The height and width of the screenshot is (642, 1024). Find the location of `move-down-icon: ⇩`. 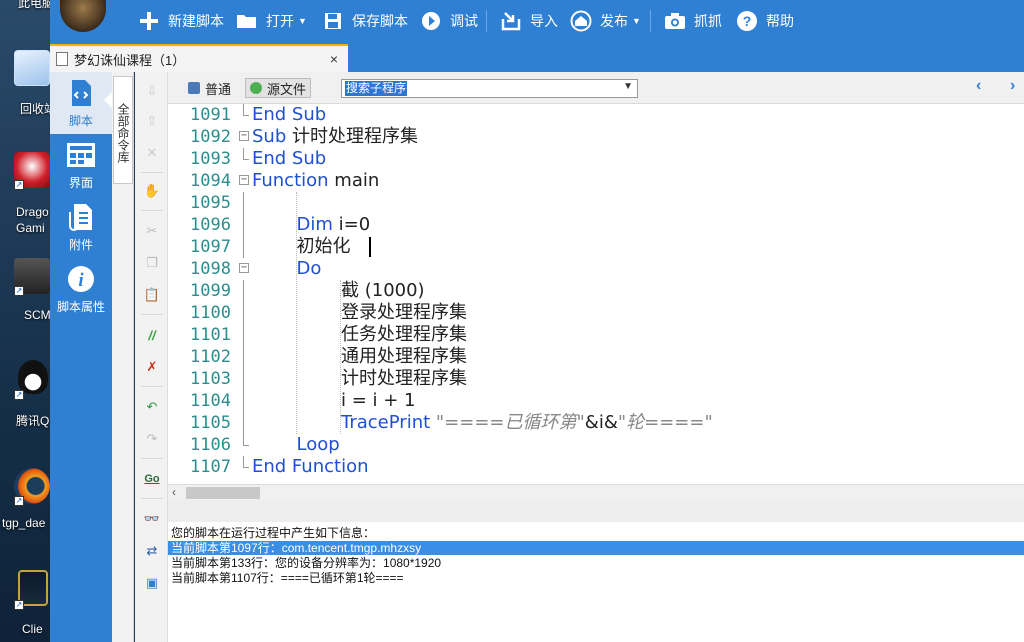

move-down-icon: ⇩ is located at coordinates (152, 91).